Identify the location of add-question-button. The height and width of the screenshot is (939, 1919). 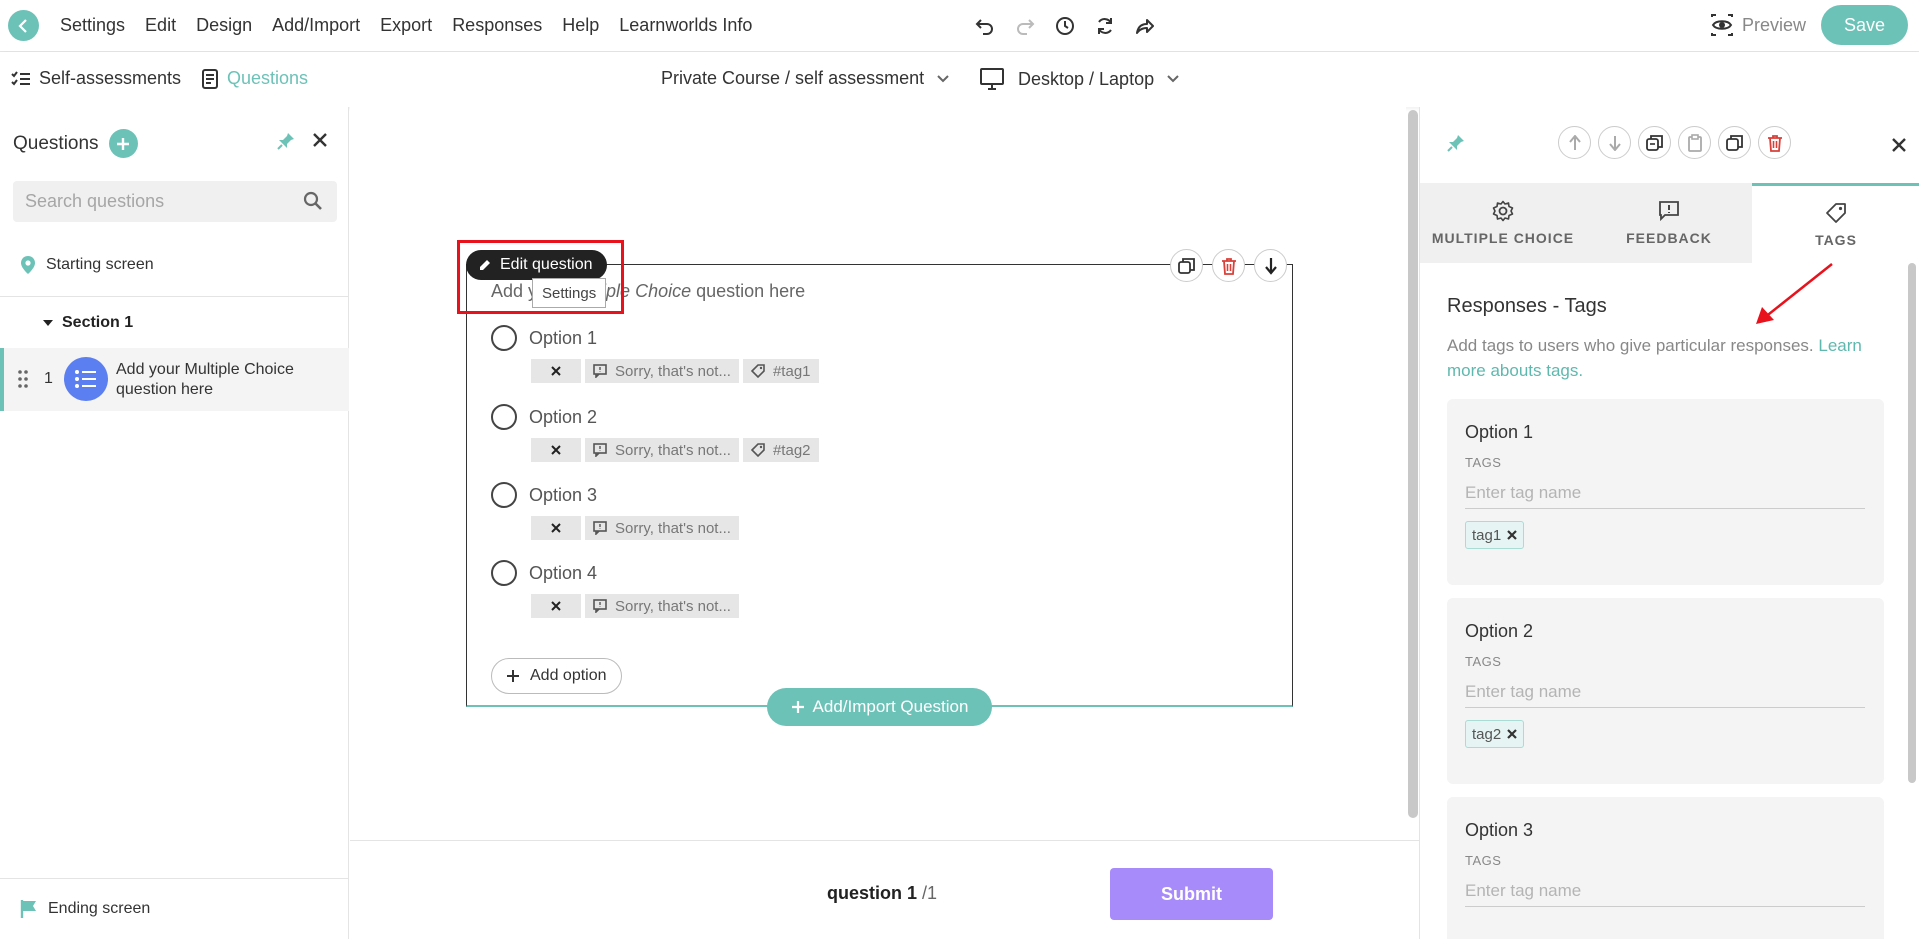
(123, 143).